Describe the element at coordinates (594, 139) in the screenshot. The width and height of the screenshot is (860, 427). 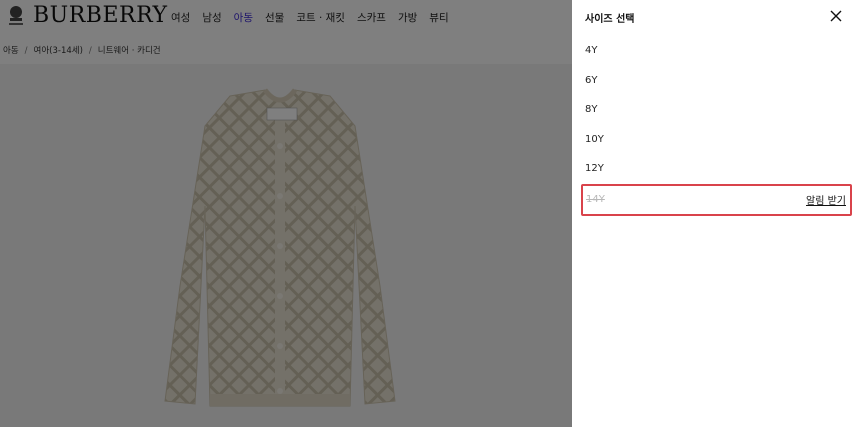
I see `size-label: 10Y` at that location.